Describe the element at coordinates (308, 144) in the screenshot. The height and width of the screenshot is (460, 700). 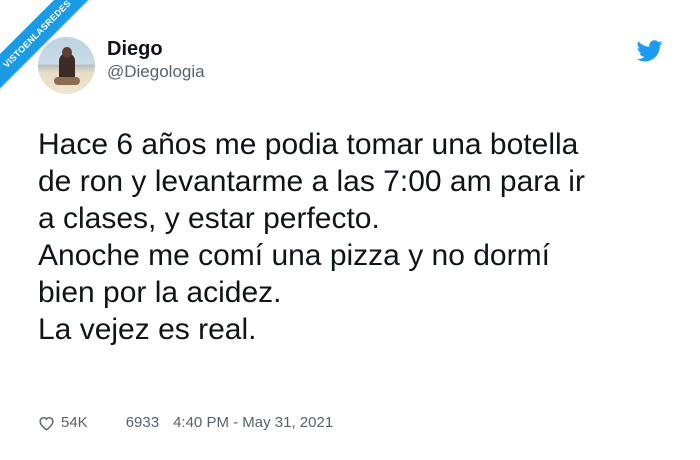
I see `tweet-line: Hace 6 años me podia tomar una botella` at that location.